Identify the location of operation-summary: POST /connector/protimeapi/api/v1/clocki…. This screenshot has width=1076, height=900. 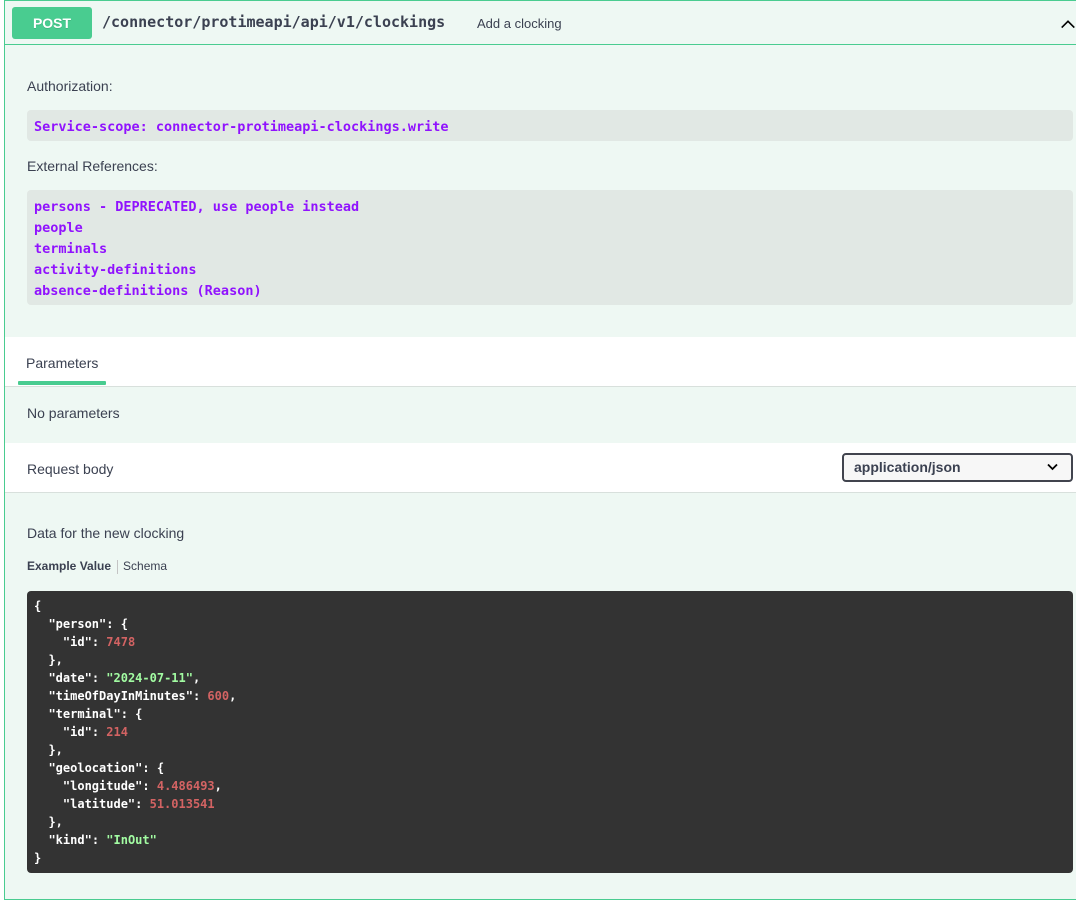
(540, 23).